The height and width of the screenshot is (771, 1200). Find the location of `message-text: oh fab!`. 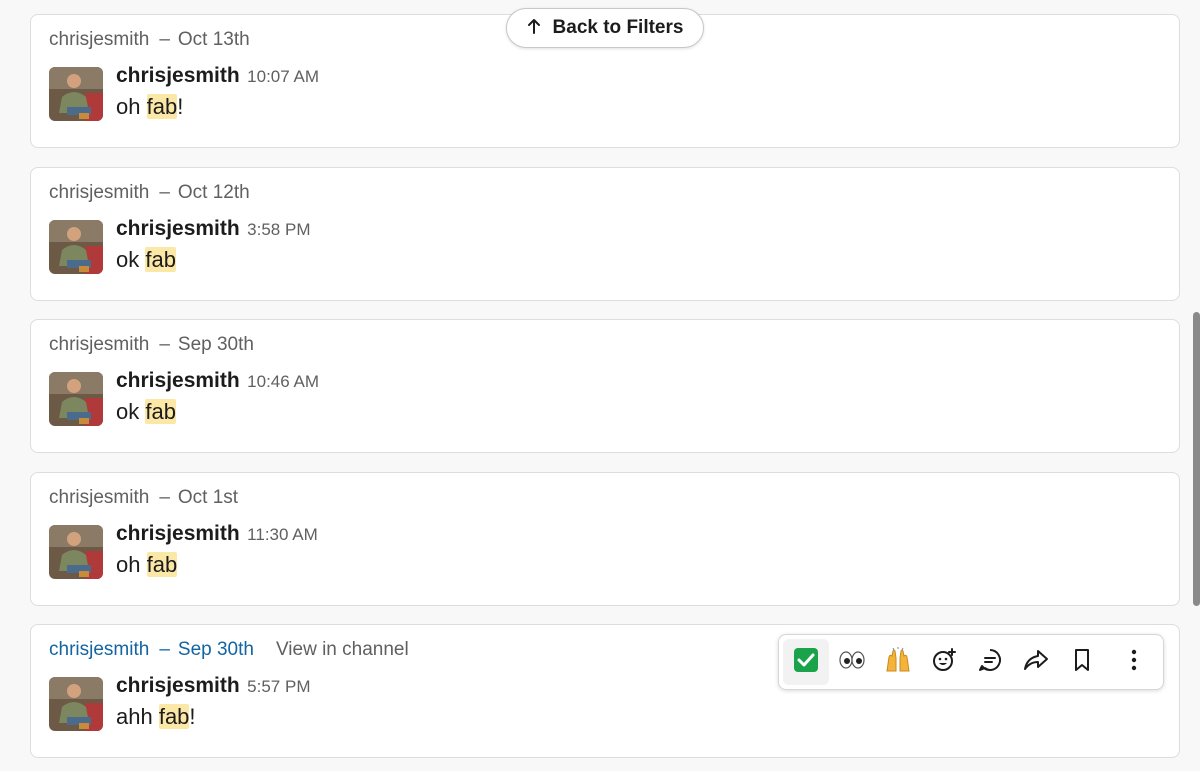

message-text: oh fab! is located at coordinates (149, 107).